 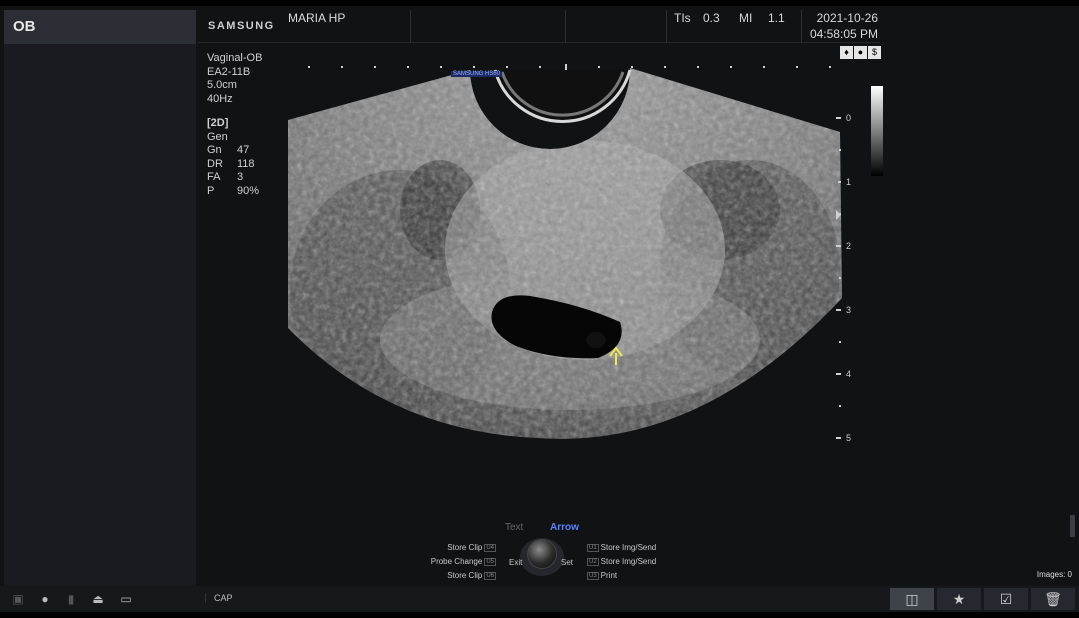 I want to click on softkey-u2: U2 Store Img/Send, so click(x=620, y=561).